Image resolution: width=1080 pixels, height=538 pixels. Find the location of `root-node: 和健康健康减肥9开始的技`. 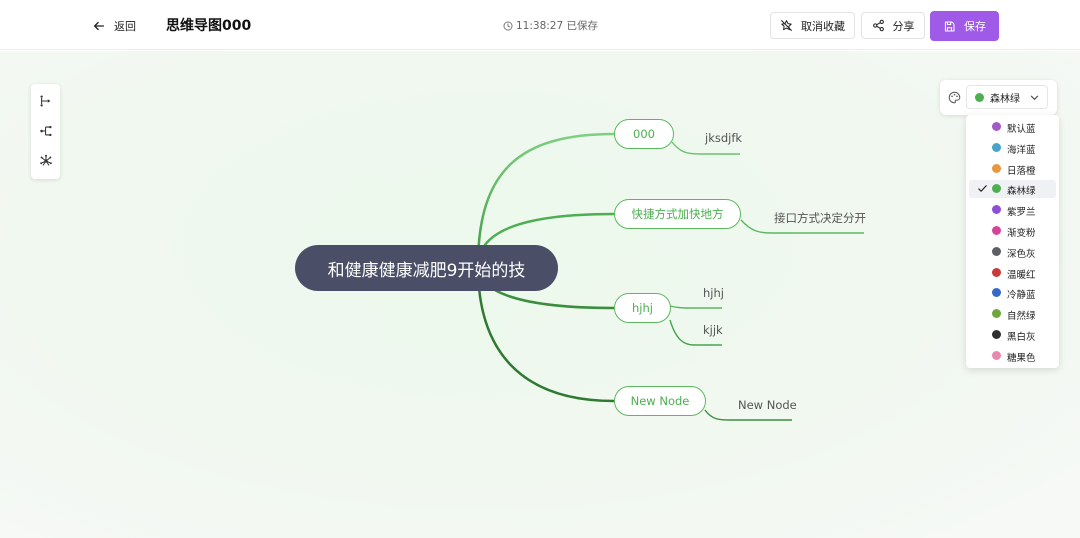

root-node: 和健康健康减肥9开始的技 is located at coordinates (426, 268).